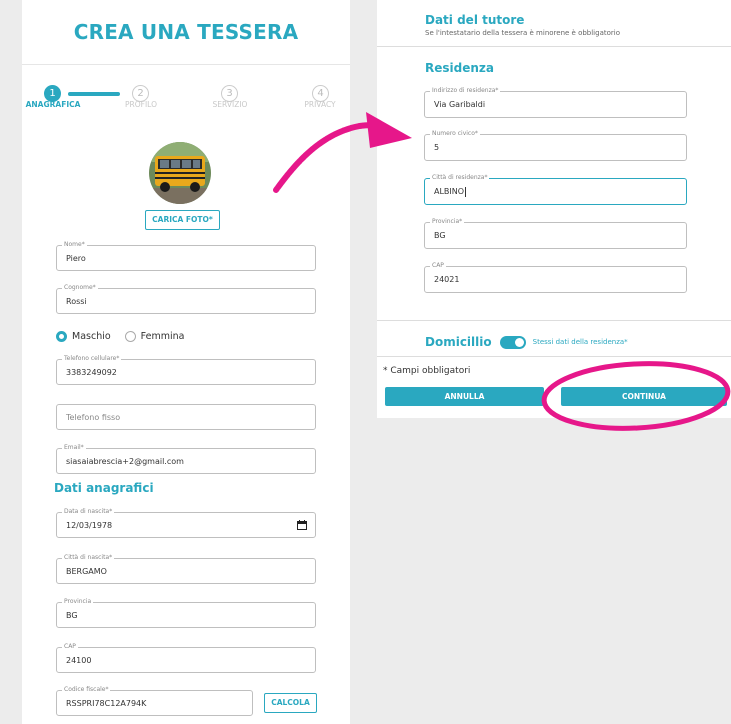 The image size is (731, 724). Describe the element at coordinates (475, 20) in the screenshot. I see `tutor-heading: Dati del tutore` at that location.